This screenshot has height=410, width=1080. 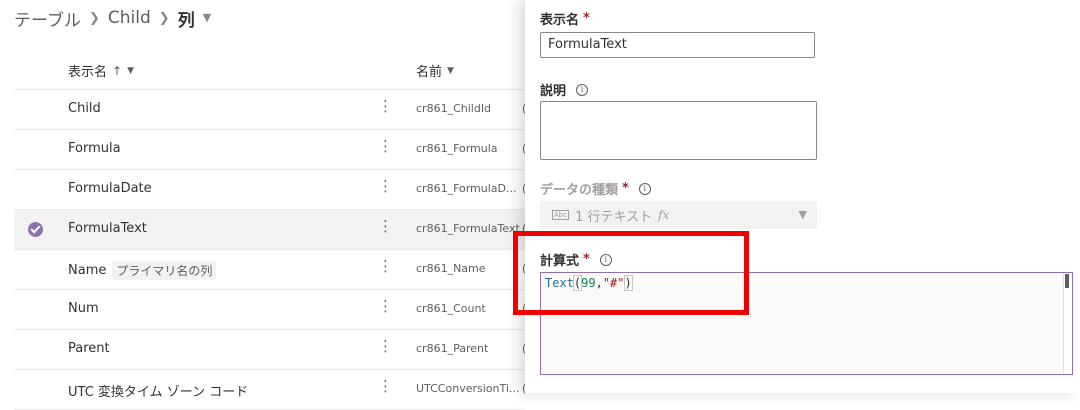 I want to click on breadcrumb-table: Child, so click(x=129, y=18).